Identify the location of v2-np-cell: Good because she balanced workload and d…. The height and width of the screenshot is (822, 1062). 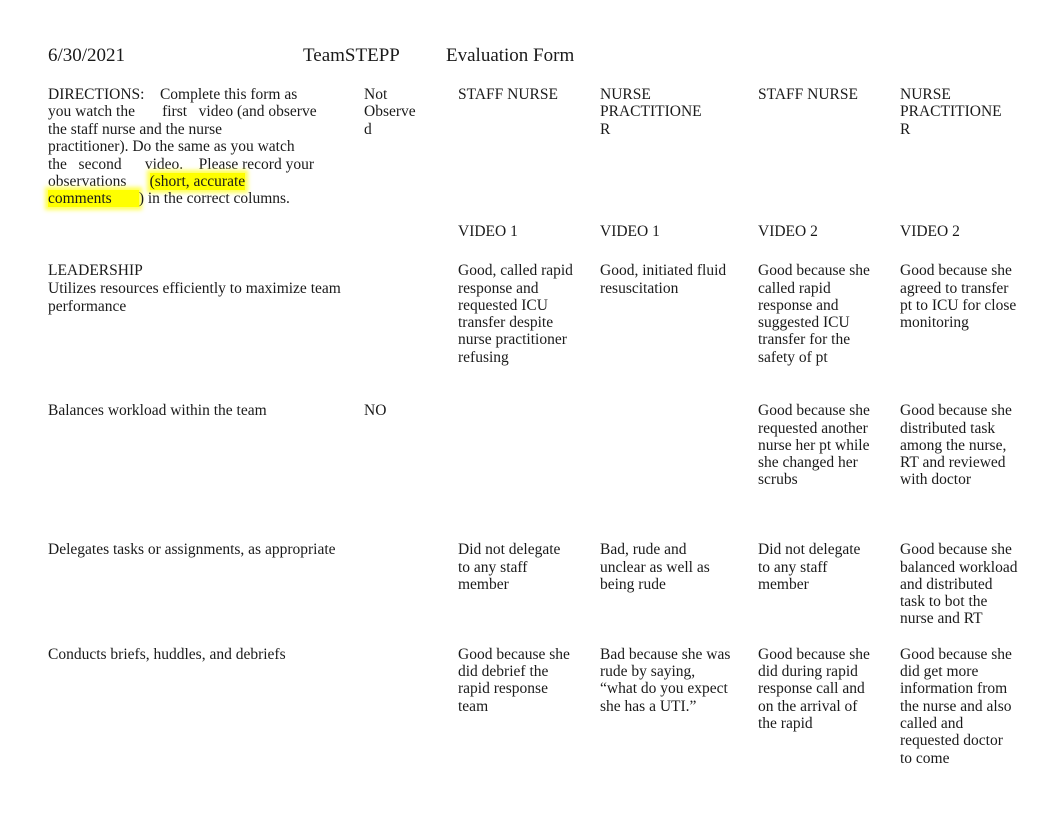
(957, 581).